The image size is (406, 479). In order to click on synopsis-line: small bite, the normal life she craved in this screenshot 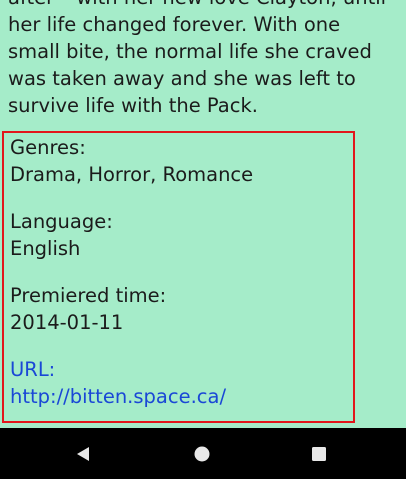, I will do `click(190, 51)`.